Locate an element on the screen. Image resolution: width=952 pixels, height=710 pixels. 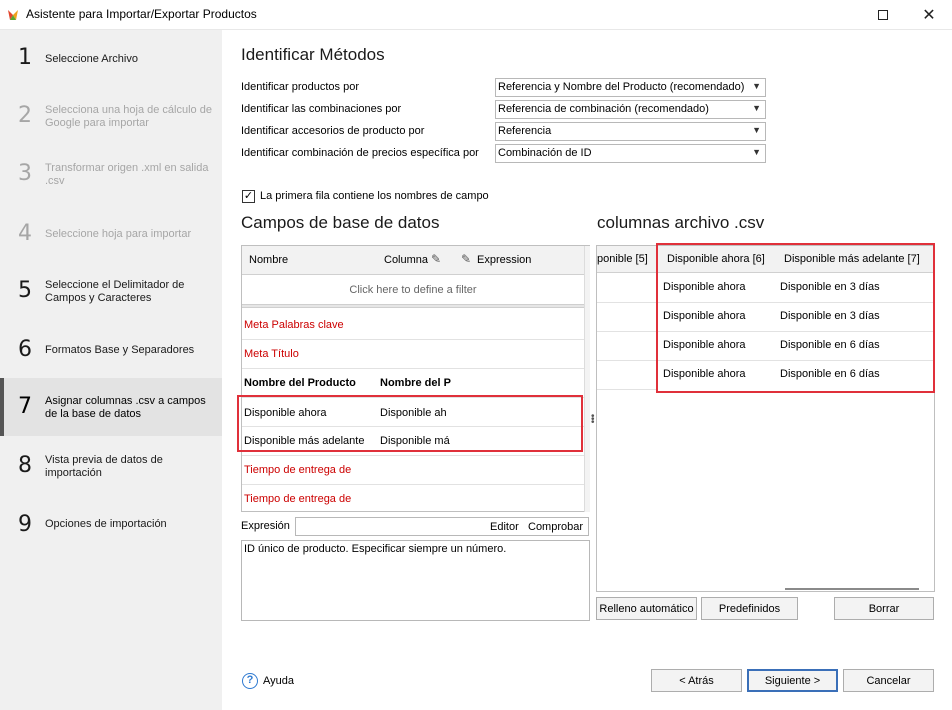
step-6: 6 Formatos Base y Separadores is located at coordinates (111, 352).